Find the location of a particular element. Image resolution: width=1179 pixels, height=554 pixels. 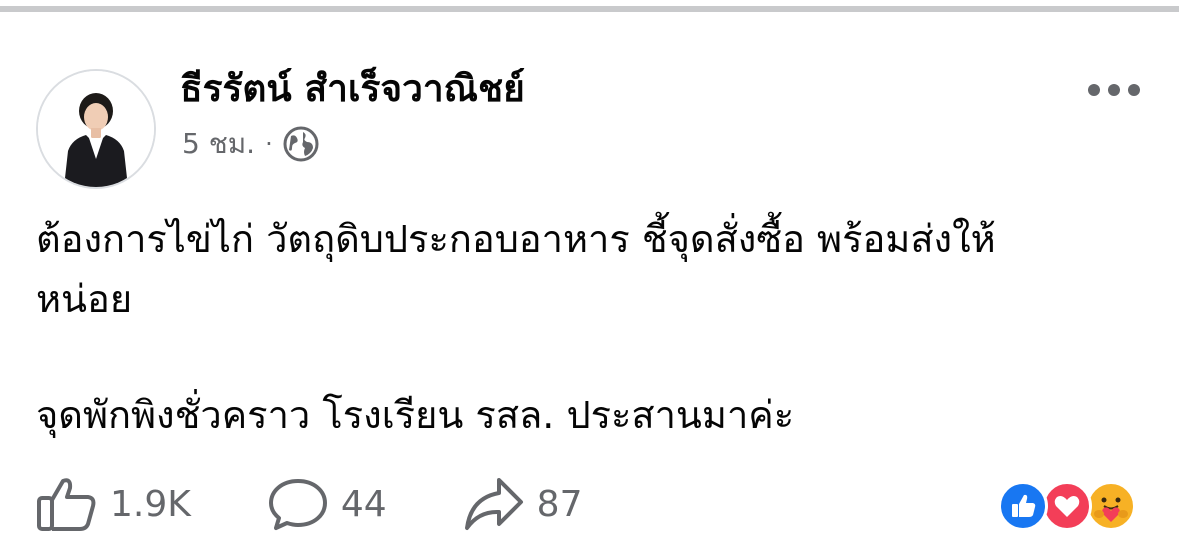

like-reaction-icon is located at coordinates (1023, 506).